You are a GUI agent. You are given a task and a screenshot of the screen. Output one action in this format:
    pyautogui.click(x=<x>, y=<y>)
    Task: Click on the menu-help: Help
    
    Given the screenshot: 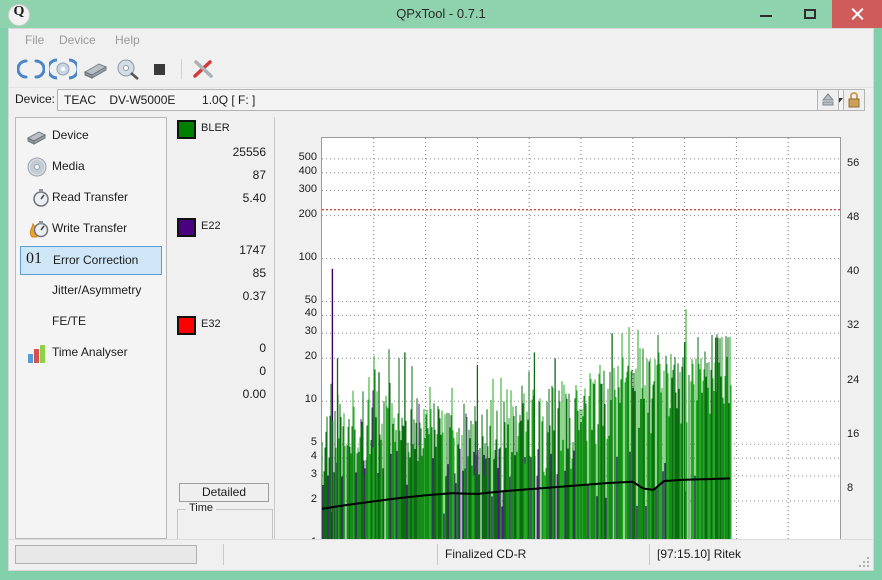 What is the action you would take?
    pyautogui.click(x=127, y=40)
    